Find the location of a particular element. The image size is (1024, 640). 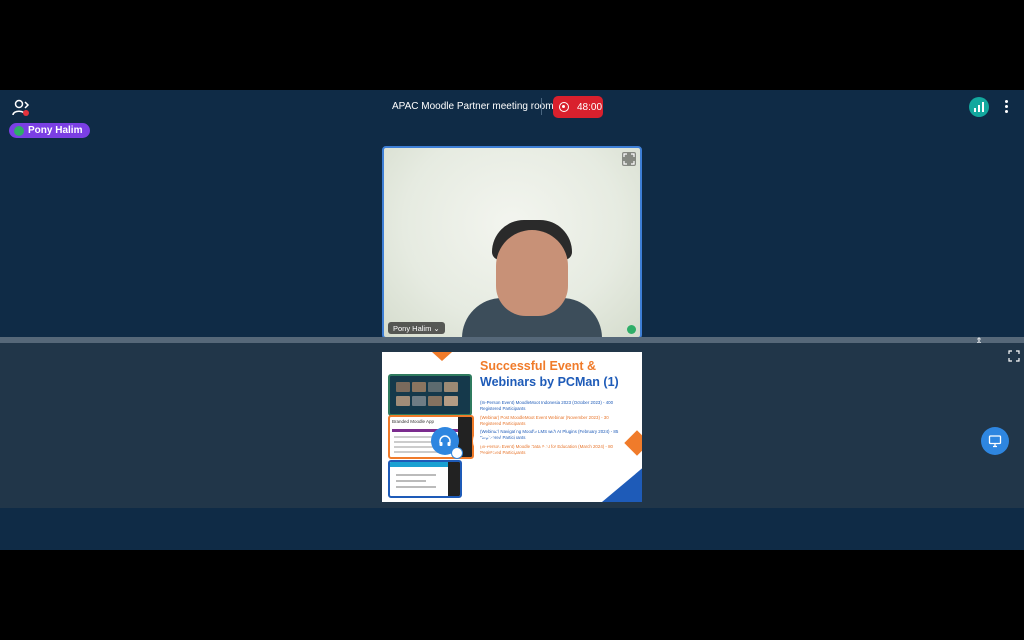

camera-button is located at coordinates (487, 441).